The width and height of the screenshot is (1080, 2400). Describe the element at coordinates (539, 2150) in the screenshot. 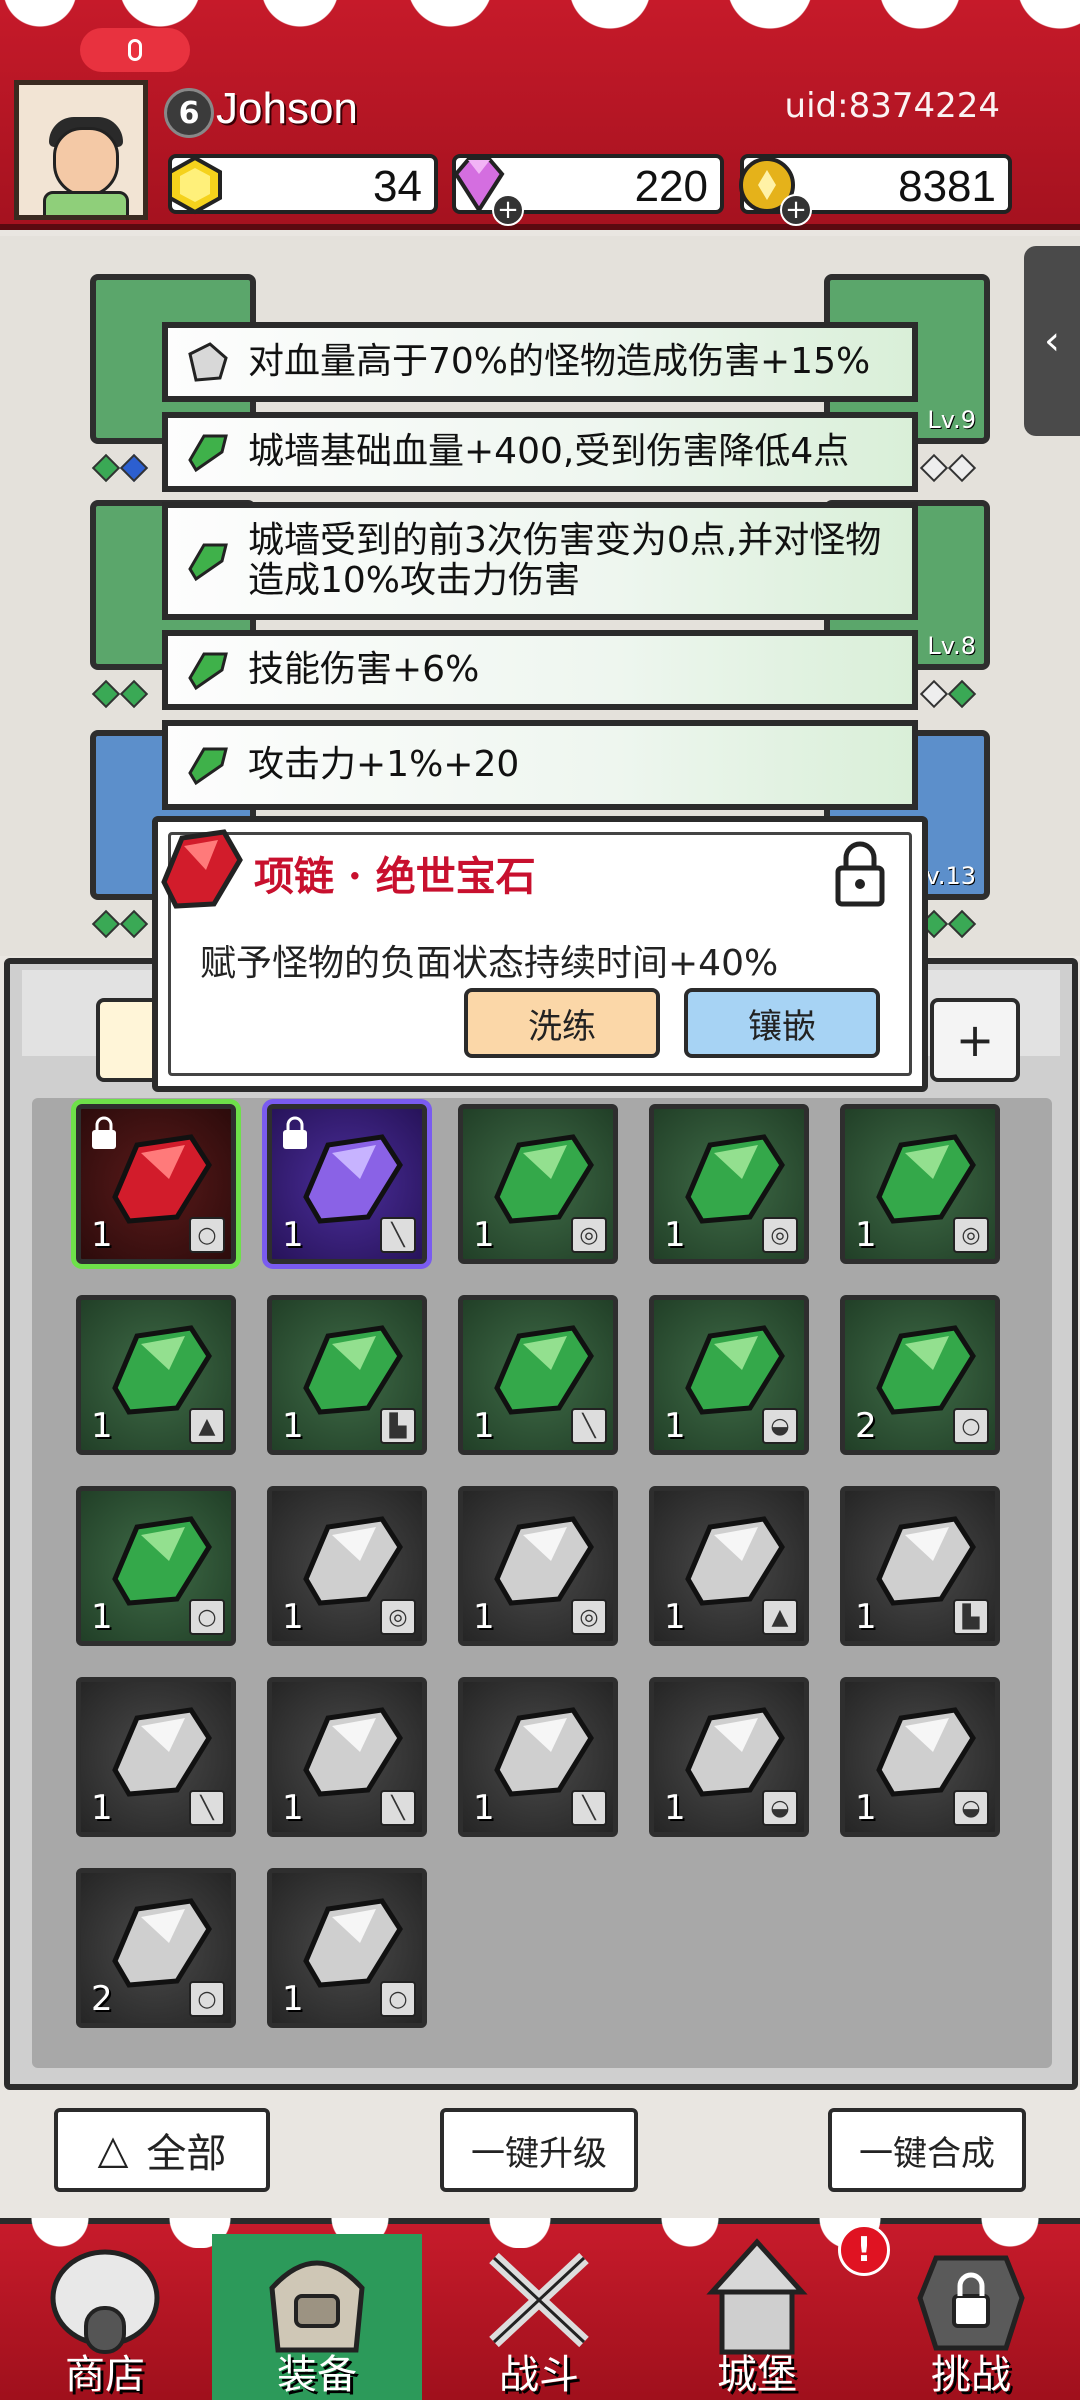

I see `upgrade-all-button: 一键升级` at that location.